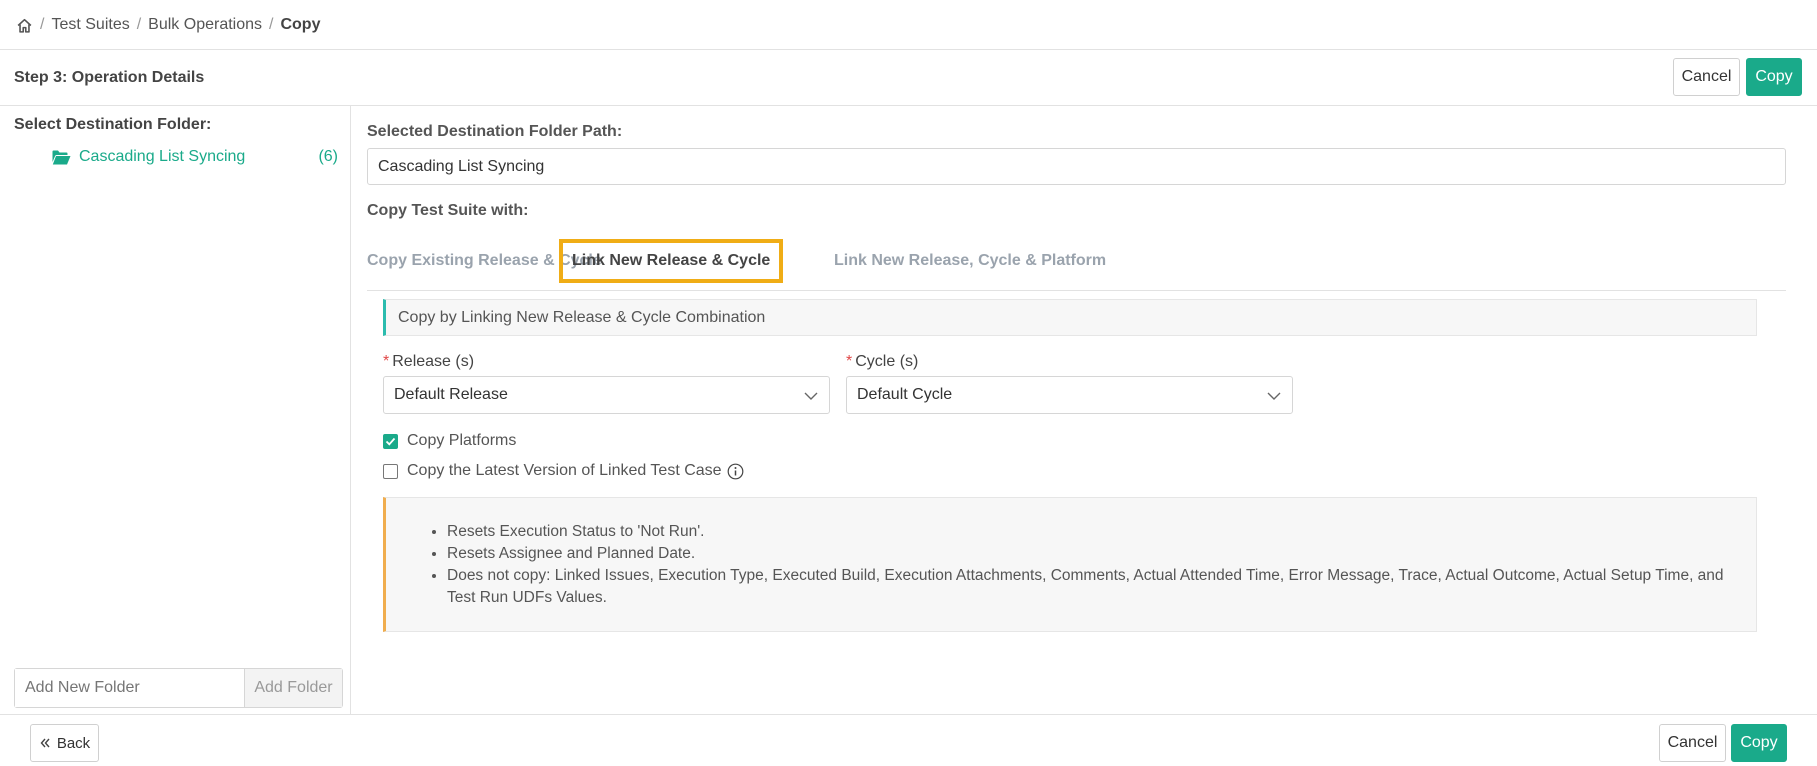 The height and width of the screenshot is (766, 1817). Describe the element at coordinates (908, 78) in the screenshot. I see `step-header: Step 3: Operation Details Cancel Copy` at that location.